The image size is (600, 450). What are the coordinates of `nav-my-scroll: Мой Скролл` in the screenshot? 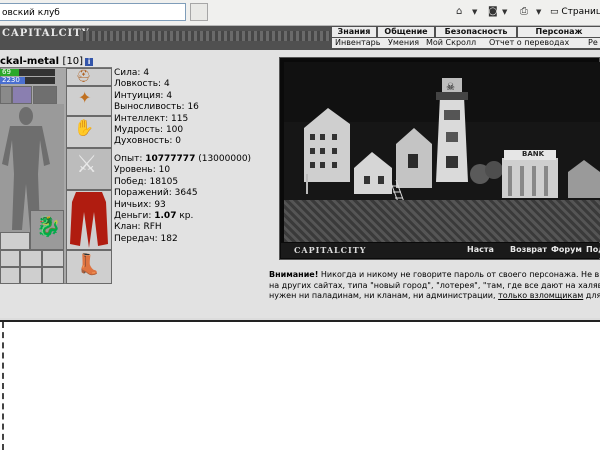 It's located at (451, 43).